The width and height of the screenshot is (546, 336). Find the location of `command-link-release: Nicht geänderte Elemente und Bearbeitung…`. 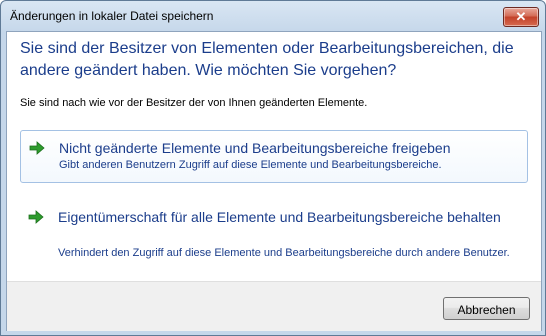

command-link-release: Nicht geänderte Elemente und Bearbeitung… is located at coordinates (274, 156).